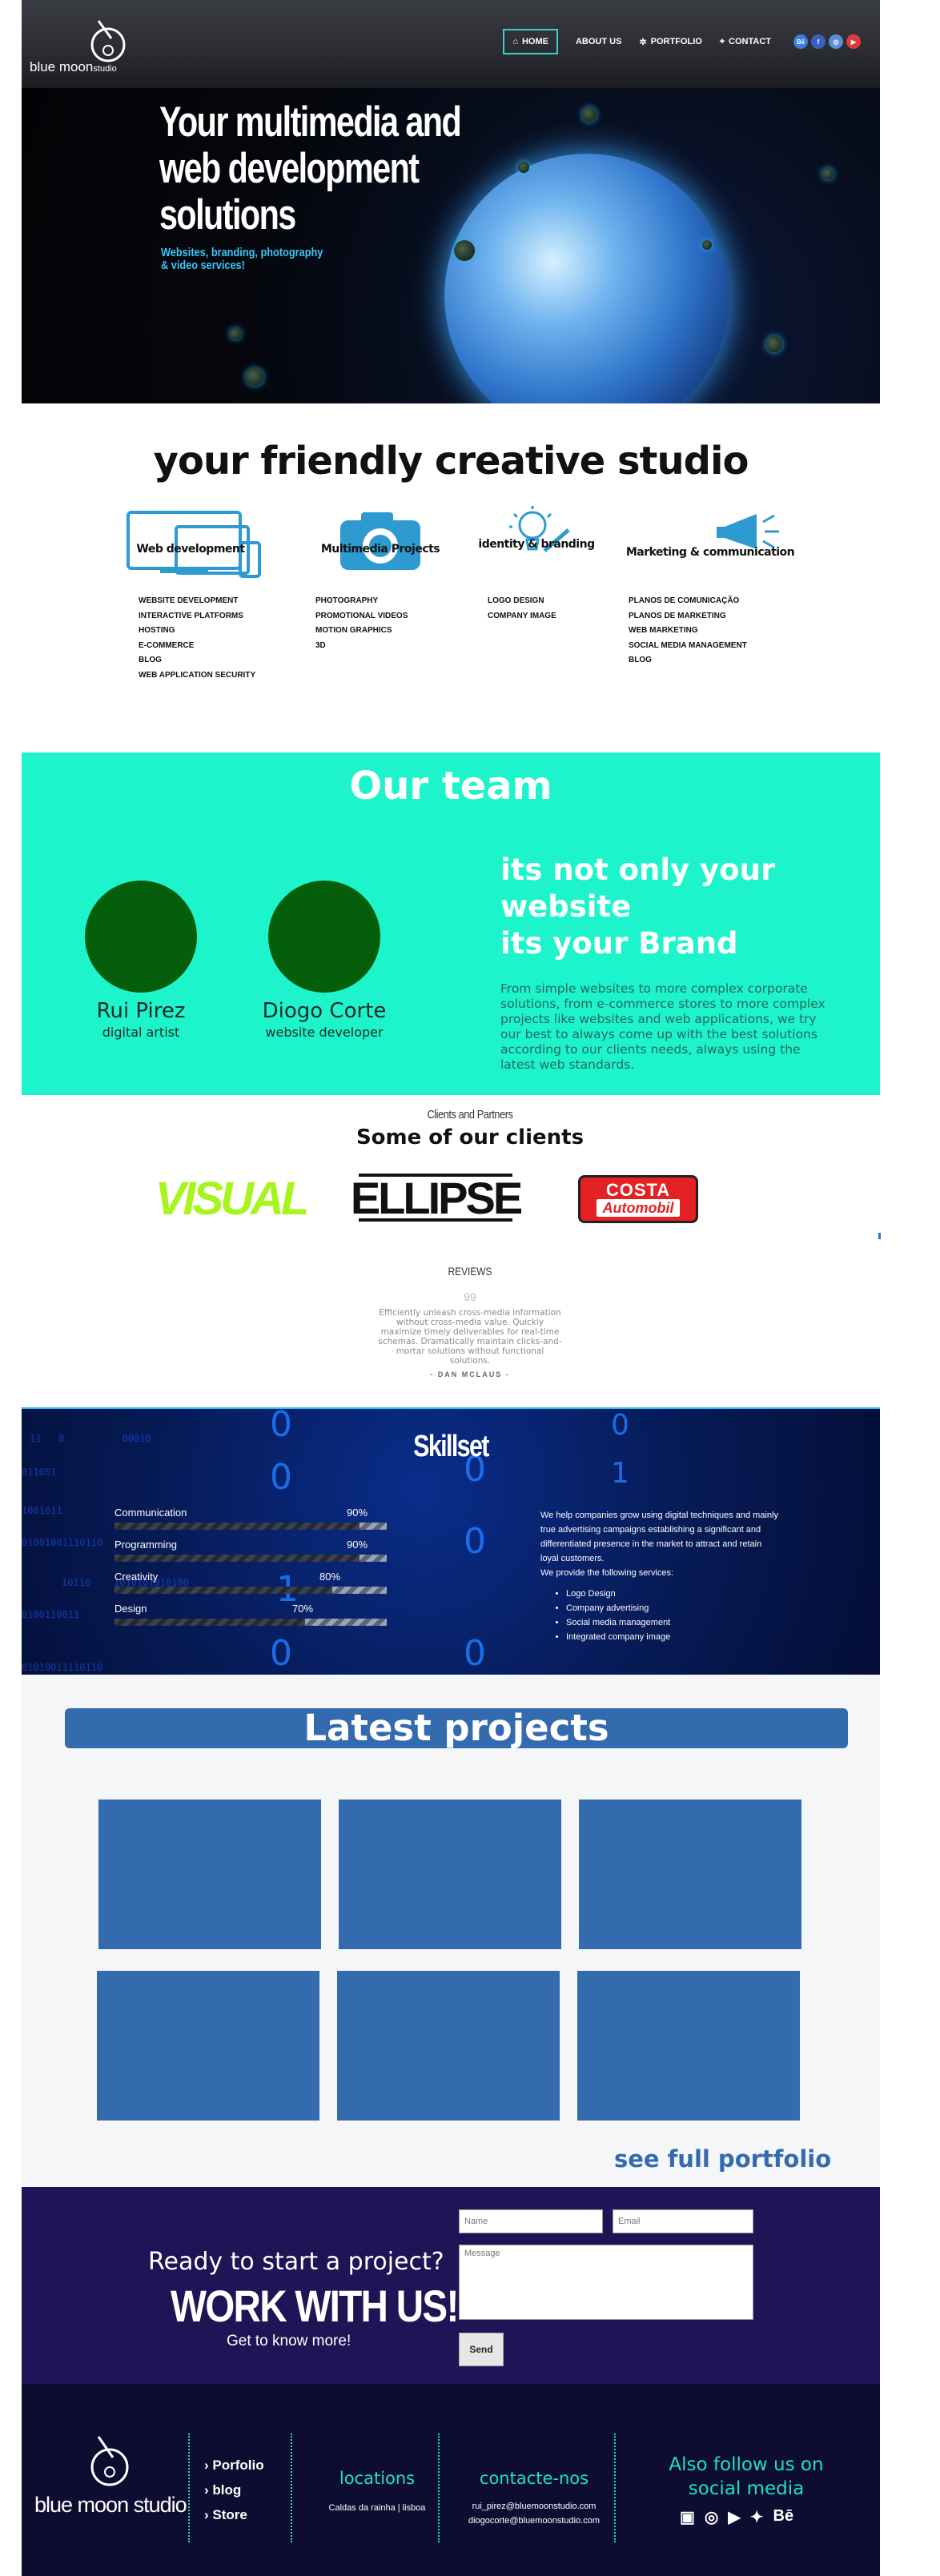 Image resolution: width=940 pixels, height=2576 pixels. I want to click on client-logo-costa: COSTA Automobil, so click(638, 1199).